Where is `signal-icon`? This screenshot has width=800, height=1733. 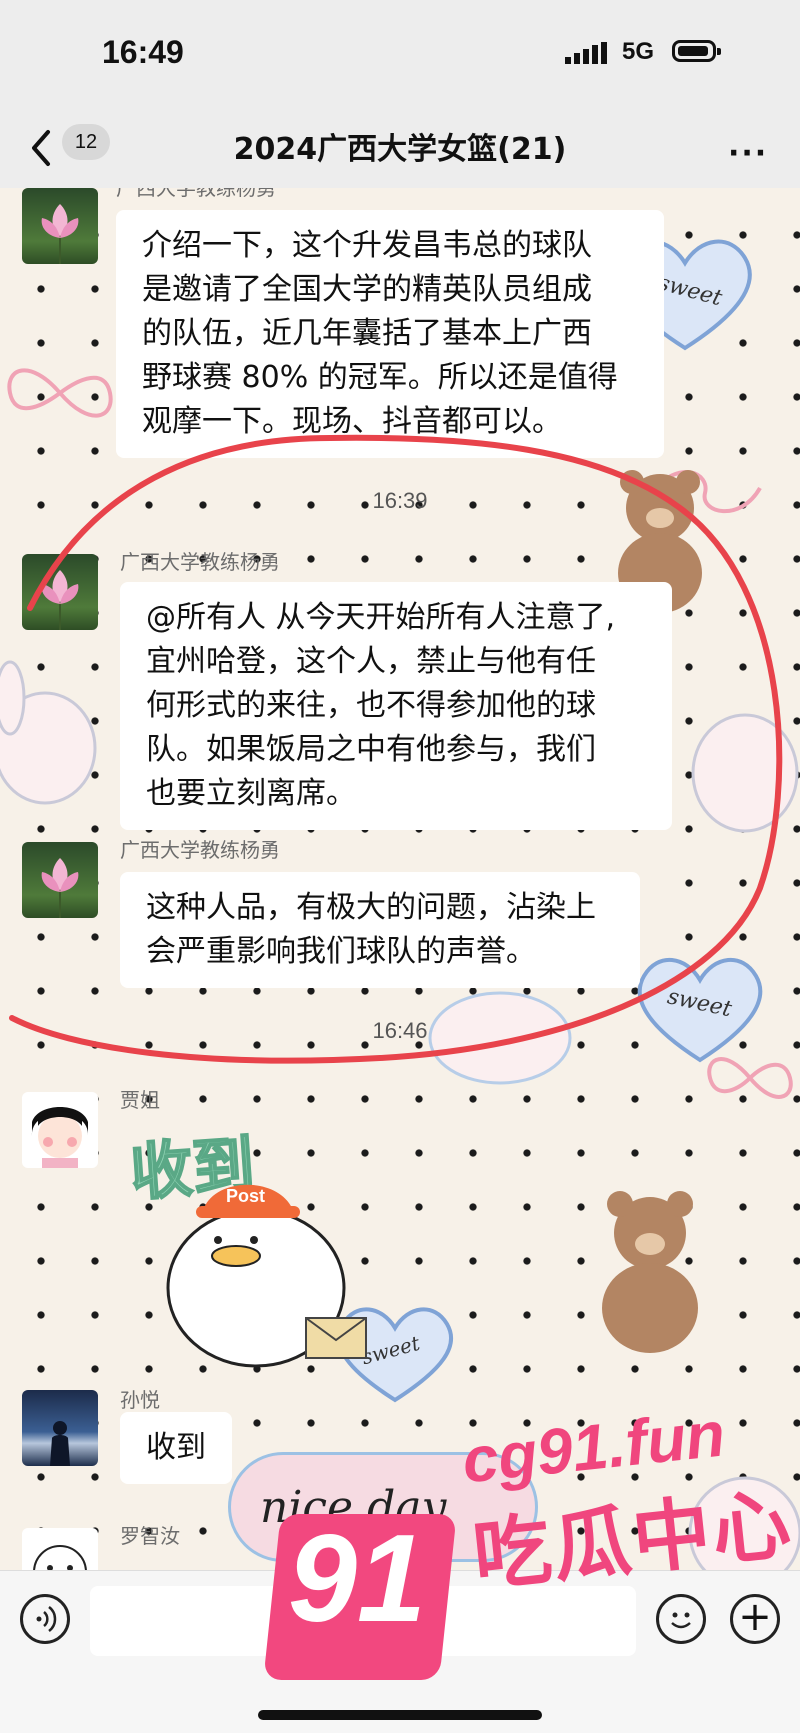 signal-icon is located at coordinates (586, 53).